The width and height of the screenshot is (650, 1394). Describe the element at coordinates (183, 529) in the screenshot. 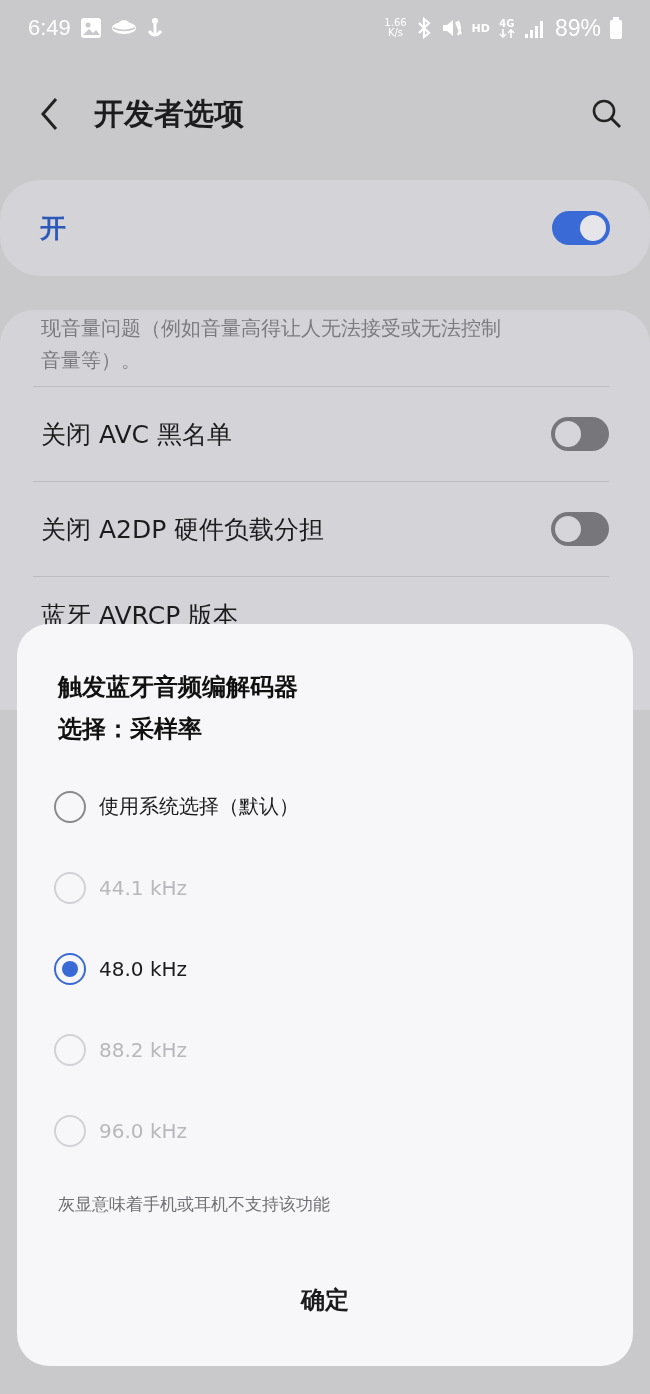

I see `setting-label: 关闭 A2DP 硬件负载分担` at that location.